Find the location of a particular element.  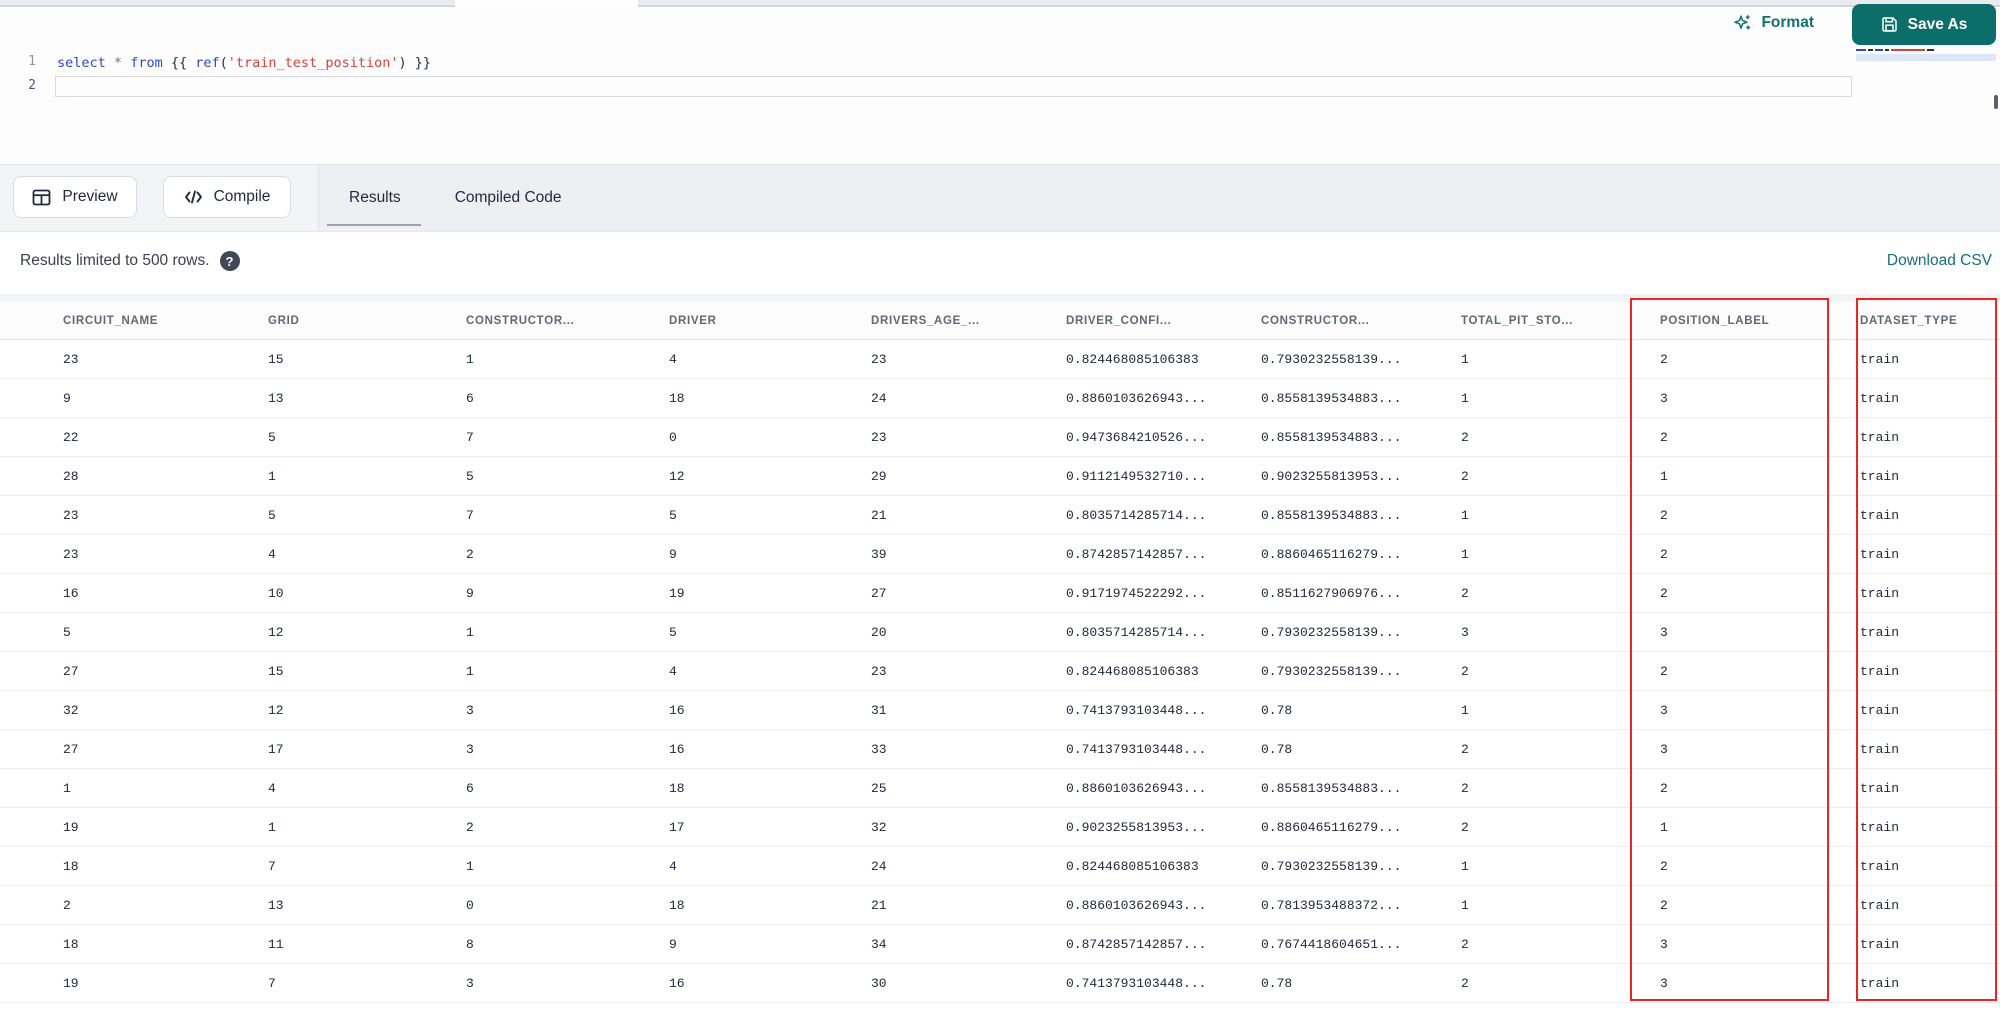

column-header: GRID is located at coordinates (367, 321).